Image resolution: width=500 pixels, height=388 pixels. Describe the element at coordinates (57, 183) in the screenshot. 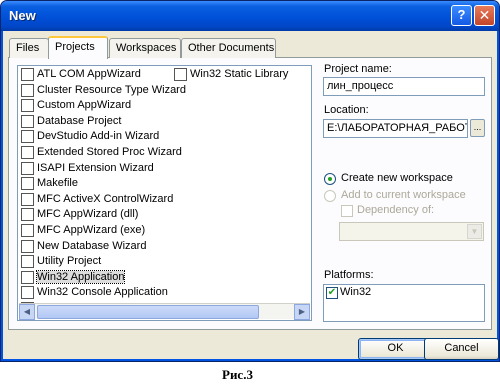

I see `list-item-label: Makefile` at that location.